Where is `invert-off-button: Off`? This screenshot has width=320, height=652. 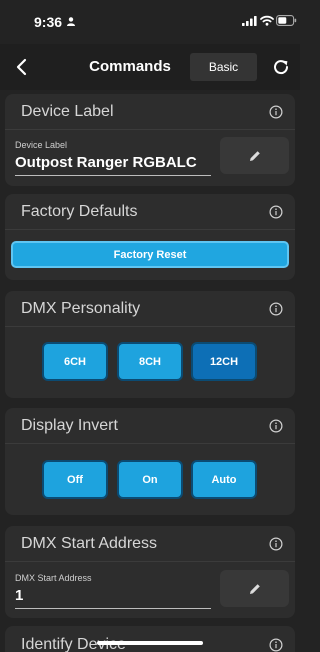
invert-off-button: Off is located at coordinates (75, 479).